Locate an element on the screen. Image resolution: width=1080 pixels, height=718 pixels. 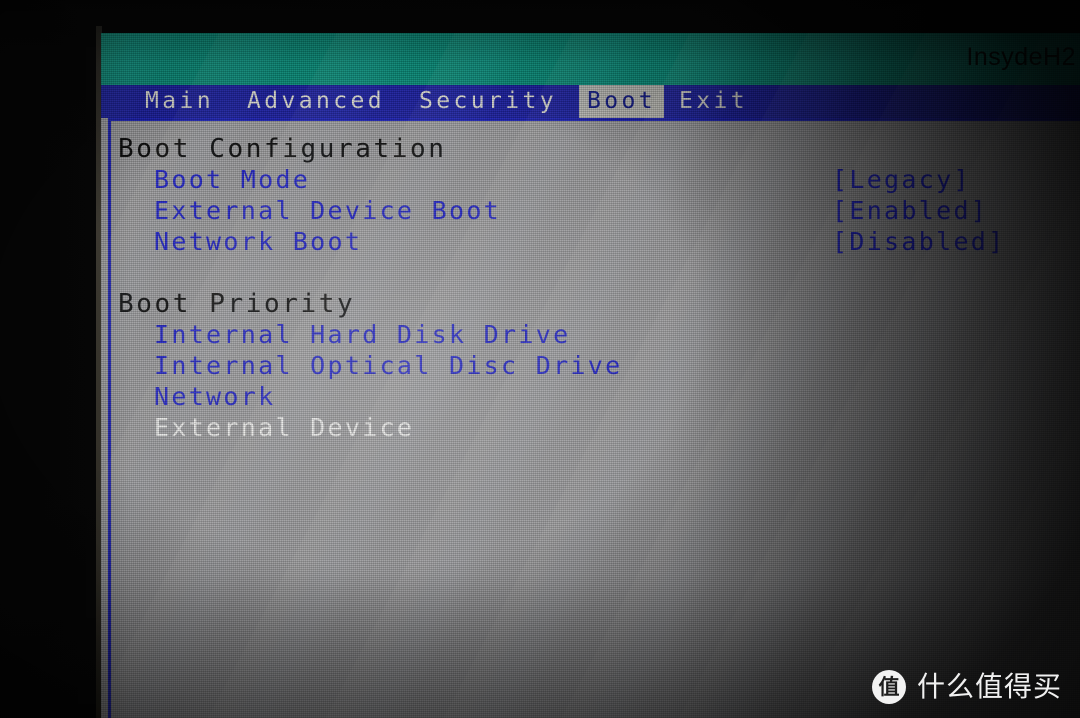
tab-security: Security is located at coordinates (488, 101).